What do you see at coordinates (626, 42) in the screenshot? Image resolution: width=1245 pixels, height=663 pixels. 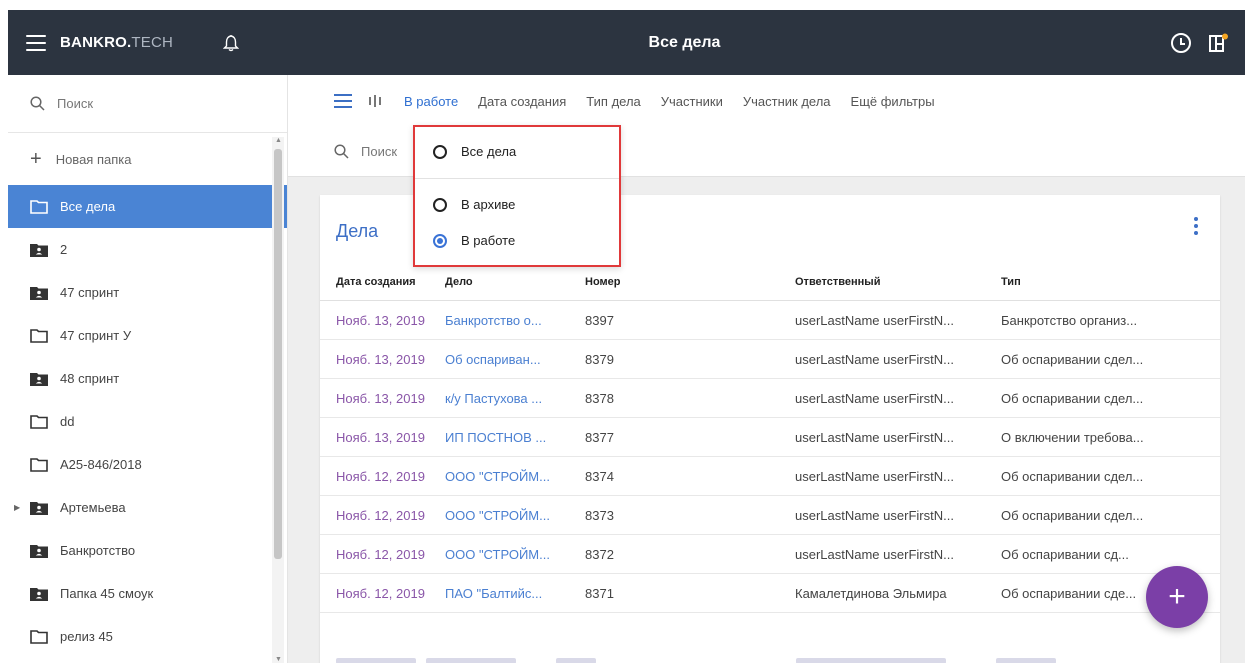 I see `top-bar: BANKRO.TECH Все дела` at bounding box center [626, 42].